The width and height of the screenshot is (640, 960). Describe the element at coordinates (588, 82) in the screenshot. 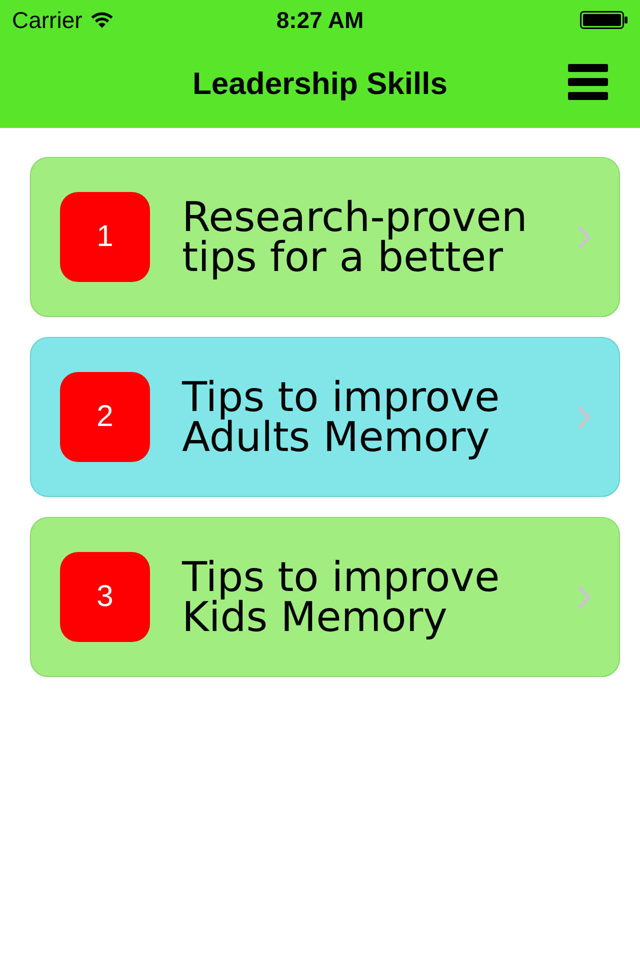

I see `menu-icon` at that location.